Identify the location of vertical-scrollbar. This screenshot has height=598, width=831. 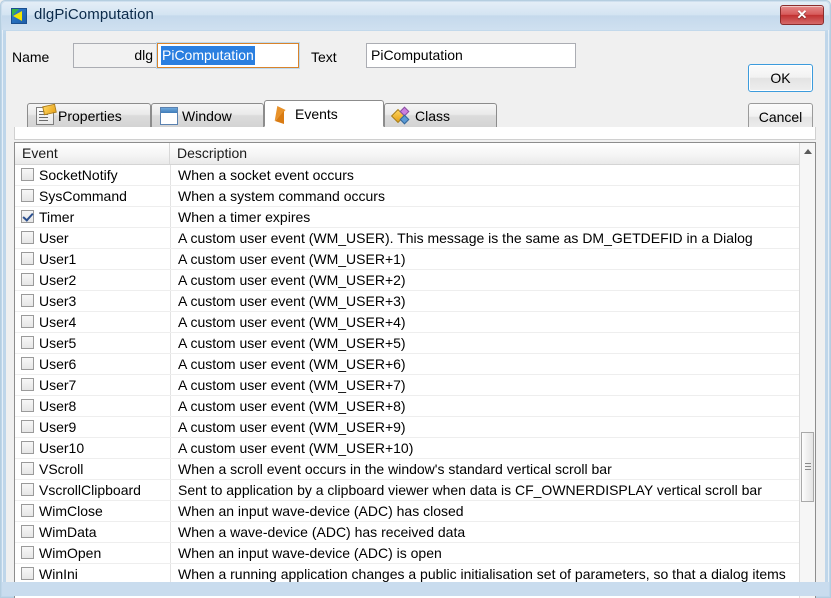
(807, 370).